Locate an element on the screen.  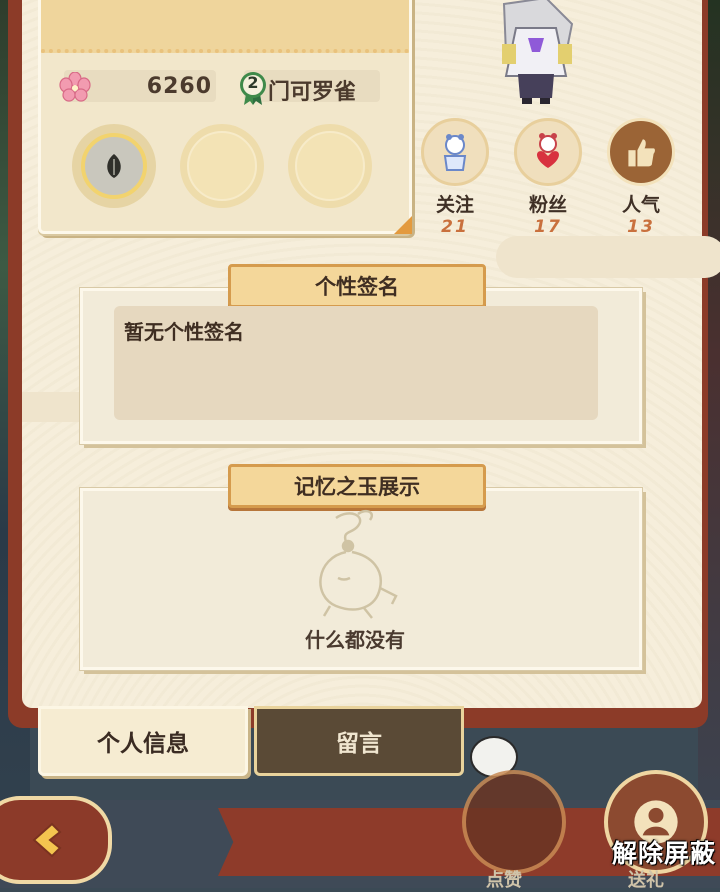
level-medal-icon: 2 is located at coordinates (253, 88).